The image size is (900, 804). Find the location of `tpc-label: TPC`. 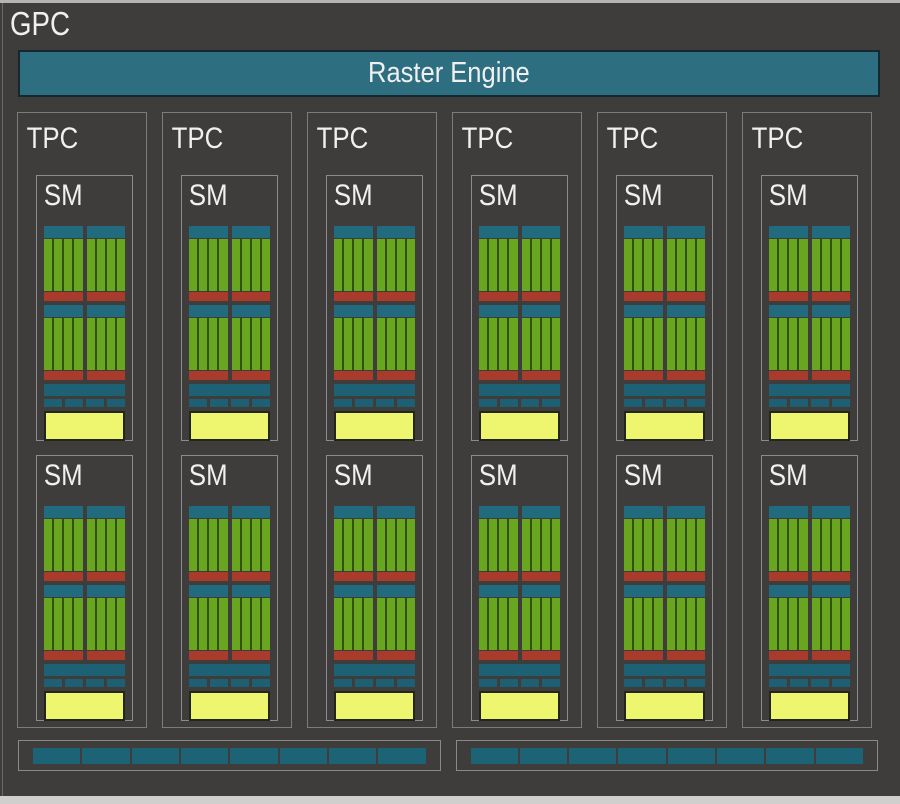

tpc-label: TPC is located at coordinates (342, 138).